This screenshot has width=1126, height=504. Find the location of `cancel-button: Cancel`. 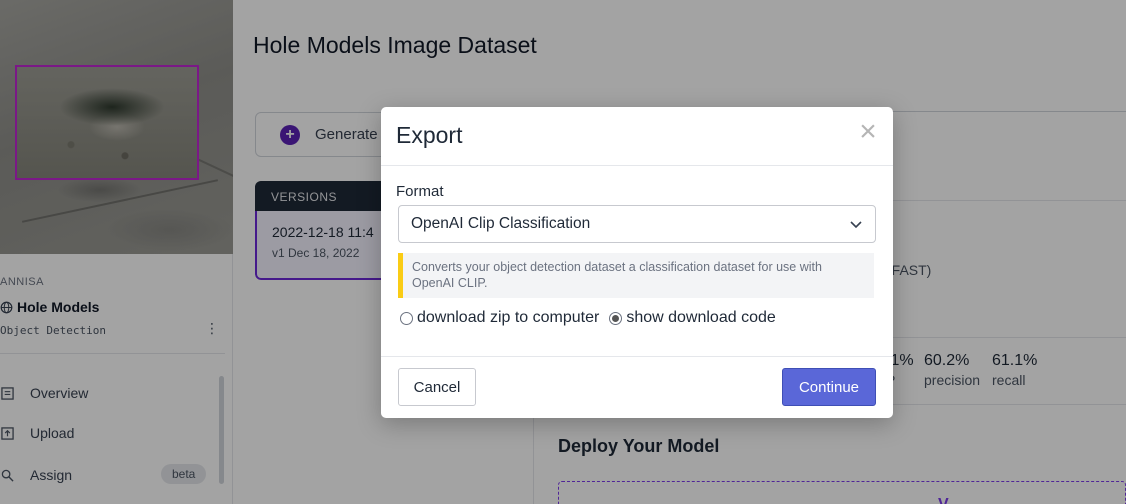

cancel-button: Cancel is located at coordinates (437, 387).